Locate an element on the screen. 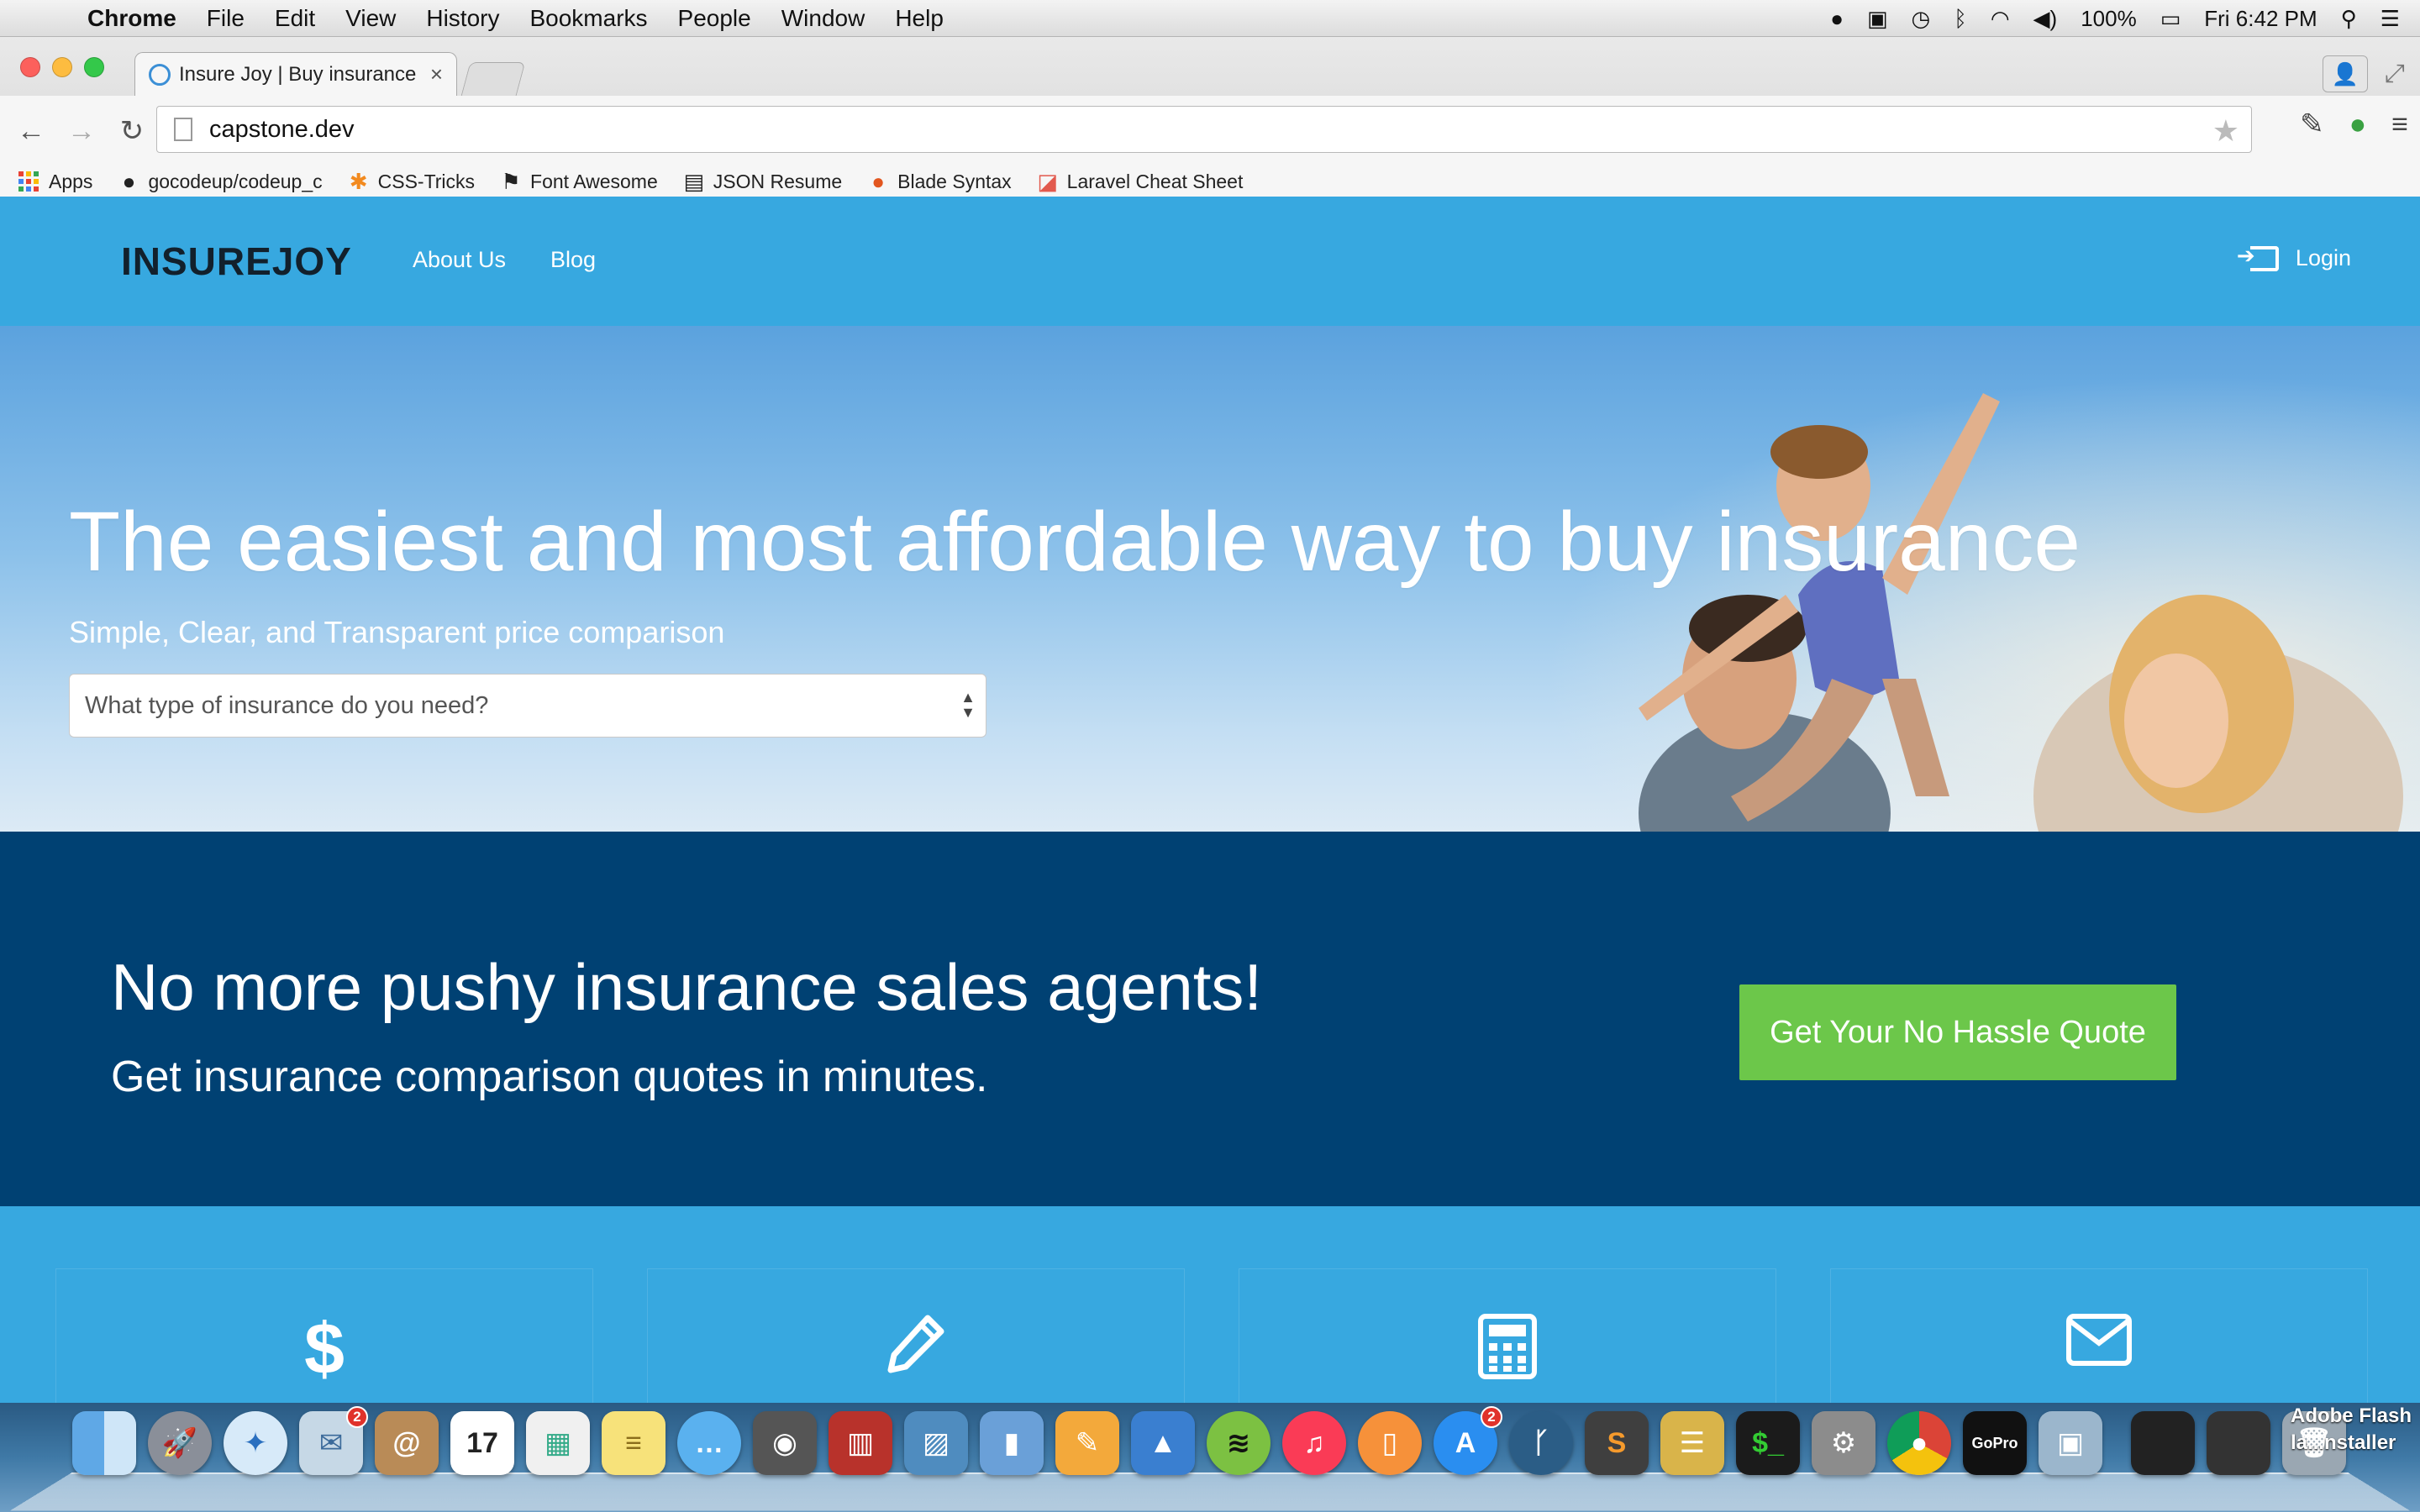 Image resolution: width=2420 pixels, height=1512 pixels. bookmark-label: gocodeup/codeup_c is located at coordinates (235, 181).